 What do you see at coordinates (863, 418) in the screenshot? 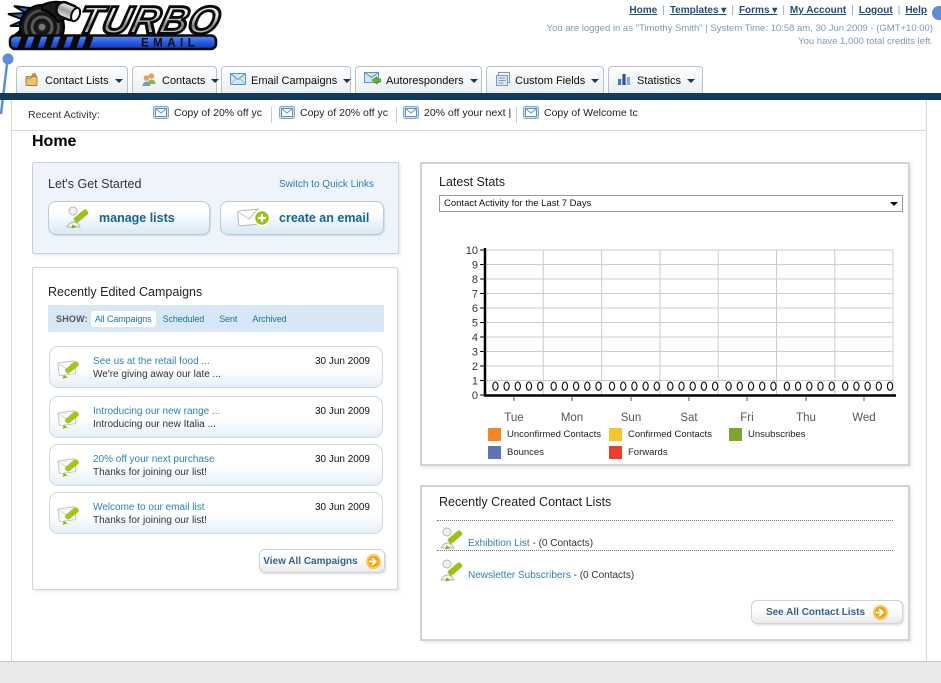
I see `svg-text: Wed` at bounding box center [863, 418].